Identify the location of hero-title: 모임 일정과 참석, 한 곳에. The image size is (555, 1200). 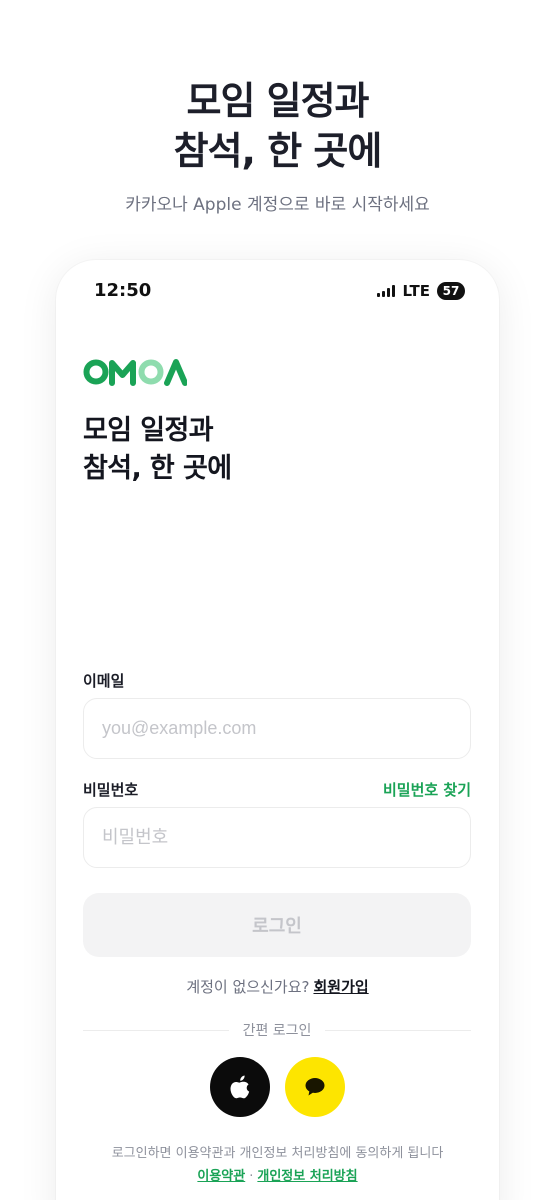
(277, 126).